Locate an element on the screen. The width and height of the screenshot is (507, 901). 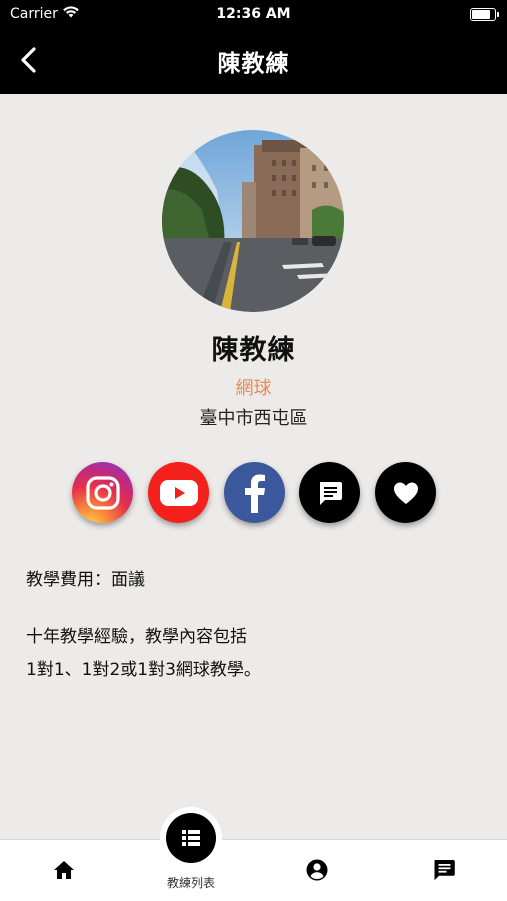
message-button is located at coordinates (329, 492).